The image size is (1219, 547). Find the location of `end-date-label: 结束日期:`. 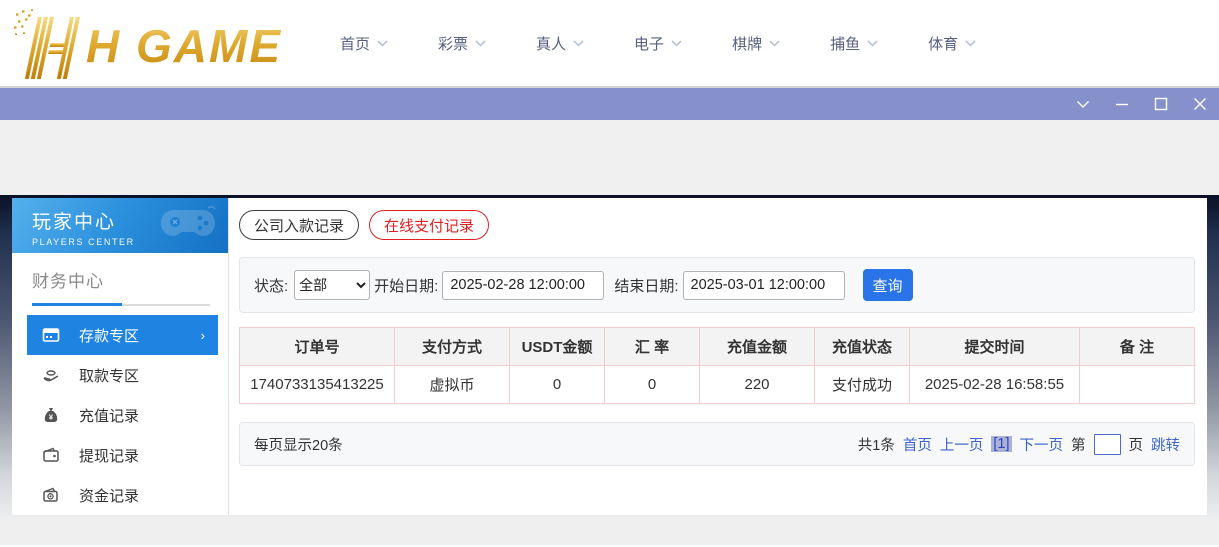

end-date-label: 结束日期: is located at coordinates (646, 286).